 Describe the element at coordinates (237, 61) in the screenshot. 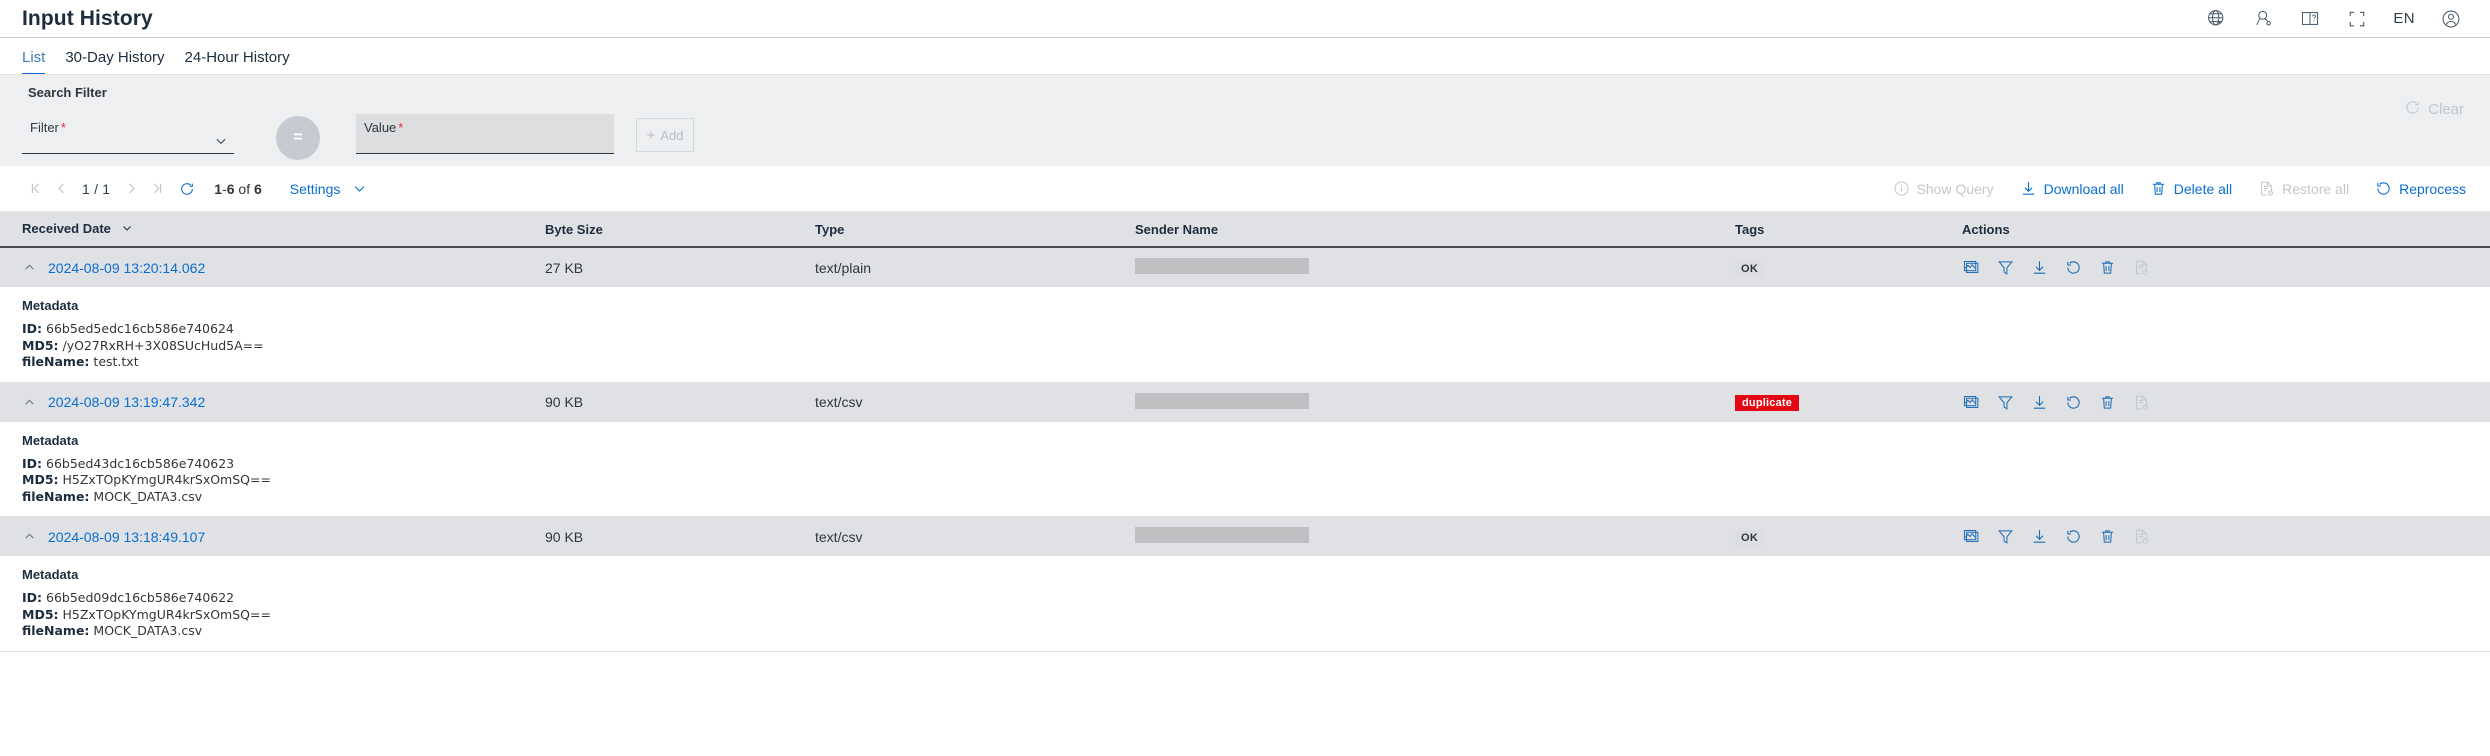

I see `tab-24-hour-history: 24-Hour History` at that location.